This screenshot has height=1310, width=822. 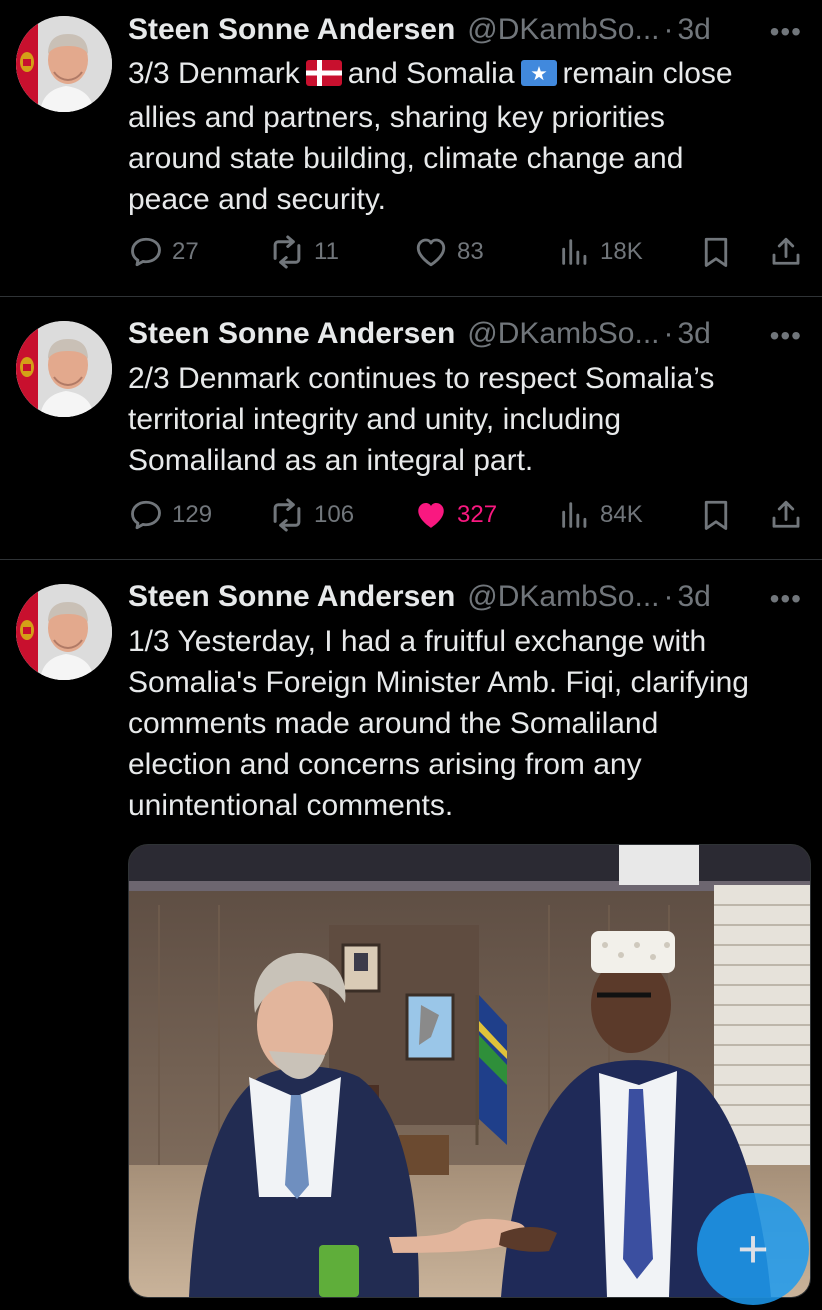 What do you see at coordinates (431, 252) in the screenshot?
I see `heart-icon` at bounding box center [431, 252].